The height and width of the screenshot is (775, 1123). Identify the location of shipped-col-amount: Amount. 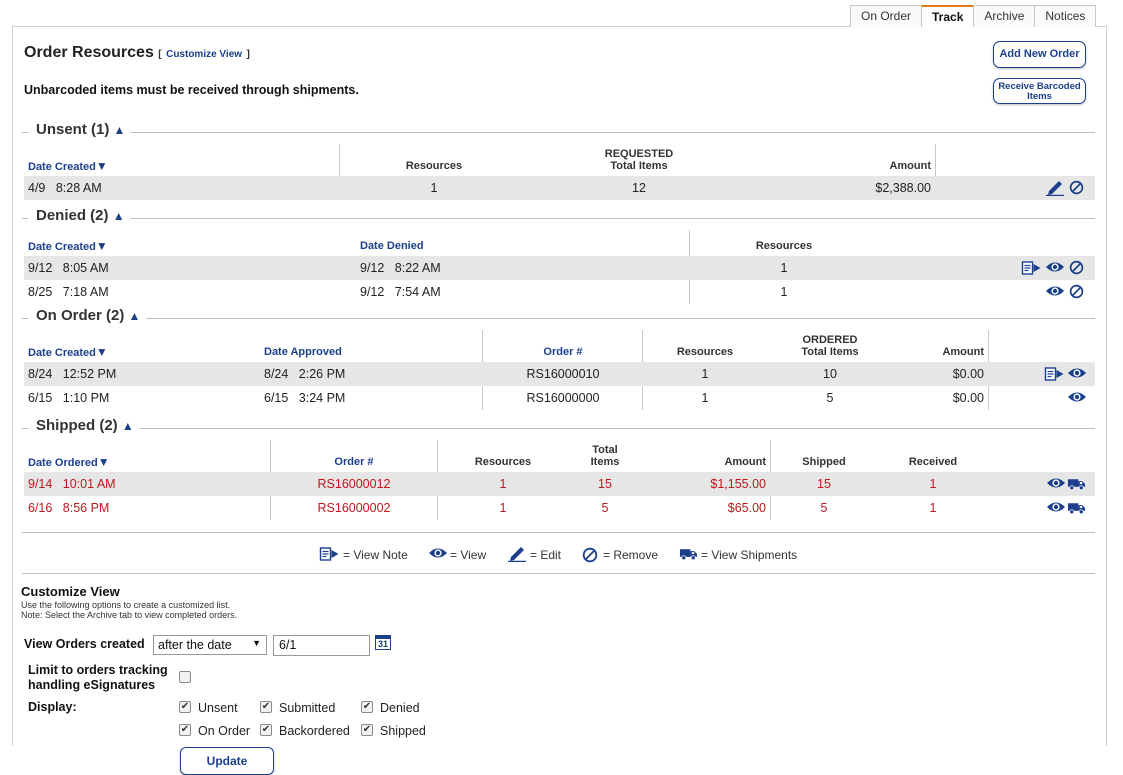
(745, 462).